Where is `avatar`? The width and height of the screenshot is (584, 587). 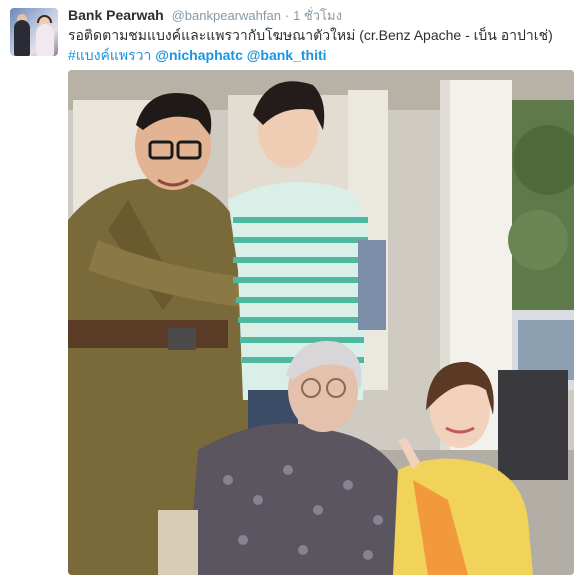
avatar is located at coordinates (34, 32).